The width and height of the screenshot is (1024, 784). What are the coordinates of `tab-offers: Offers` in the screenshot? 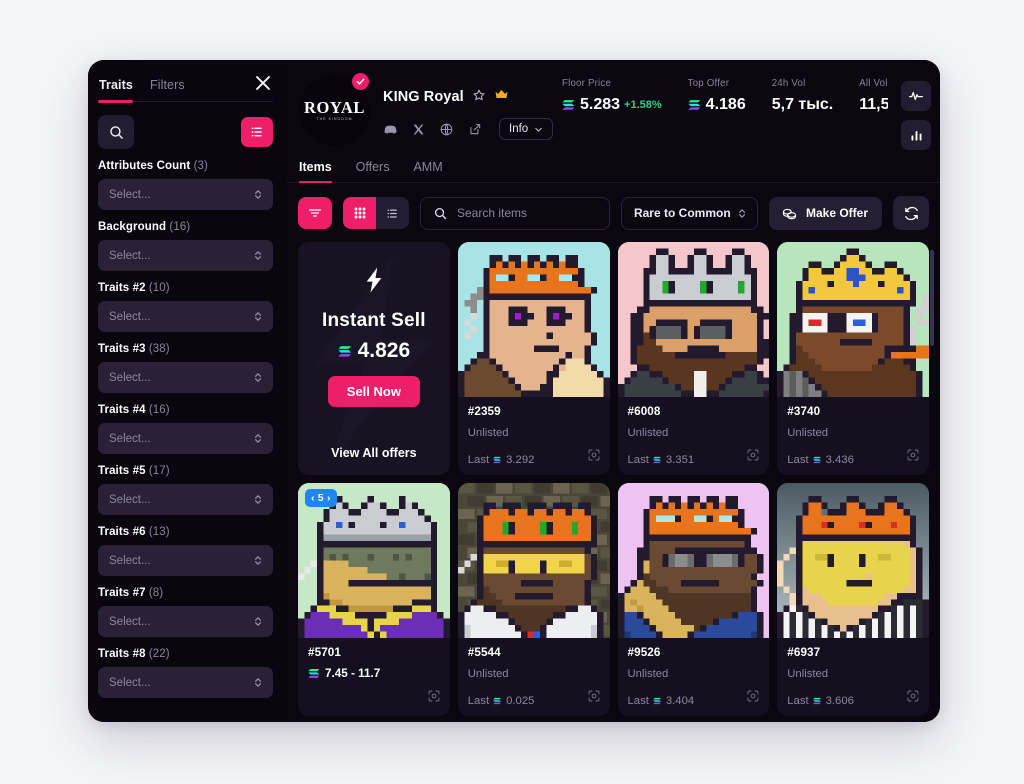 It's located at (373, 171).